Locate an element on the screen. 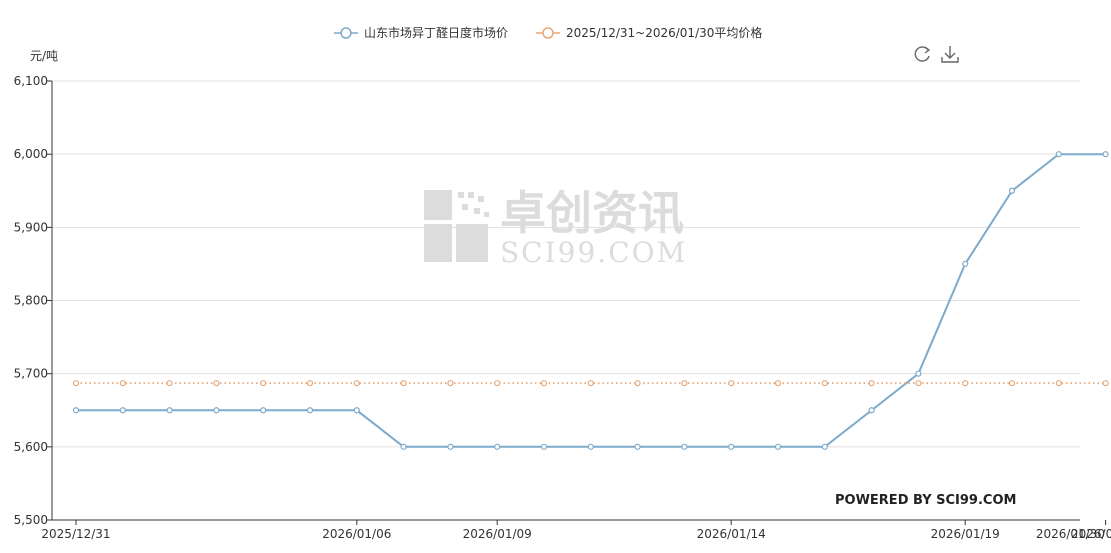  legend-marker-average-price is located at coordinates (548, 33).